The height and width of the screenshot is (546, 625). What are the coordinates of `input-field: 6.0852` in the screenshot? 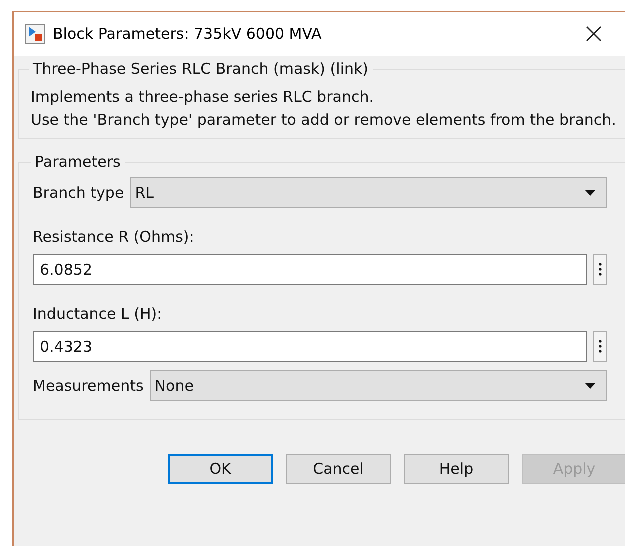 It's located at (310, 269).